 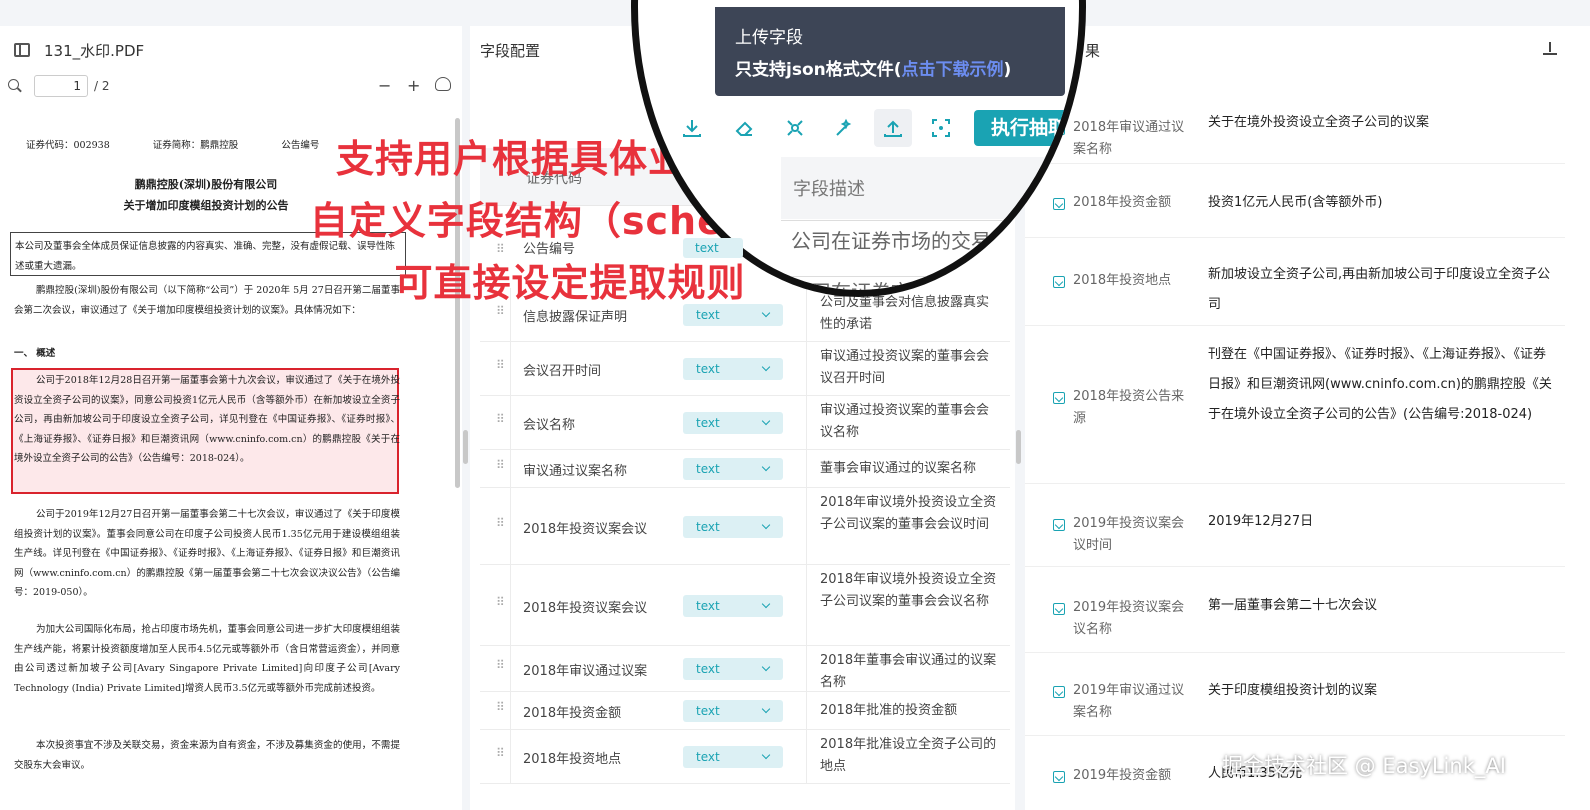 What do you see at coordinates (893, 128) in the screenshot?
I see `upload-icon` at bounding box center [893, 128].